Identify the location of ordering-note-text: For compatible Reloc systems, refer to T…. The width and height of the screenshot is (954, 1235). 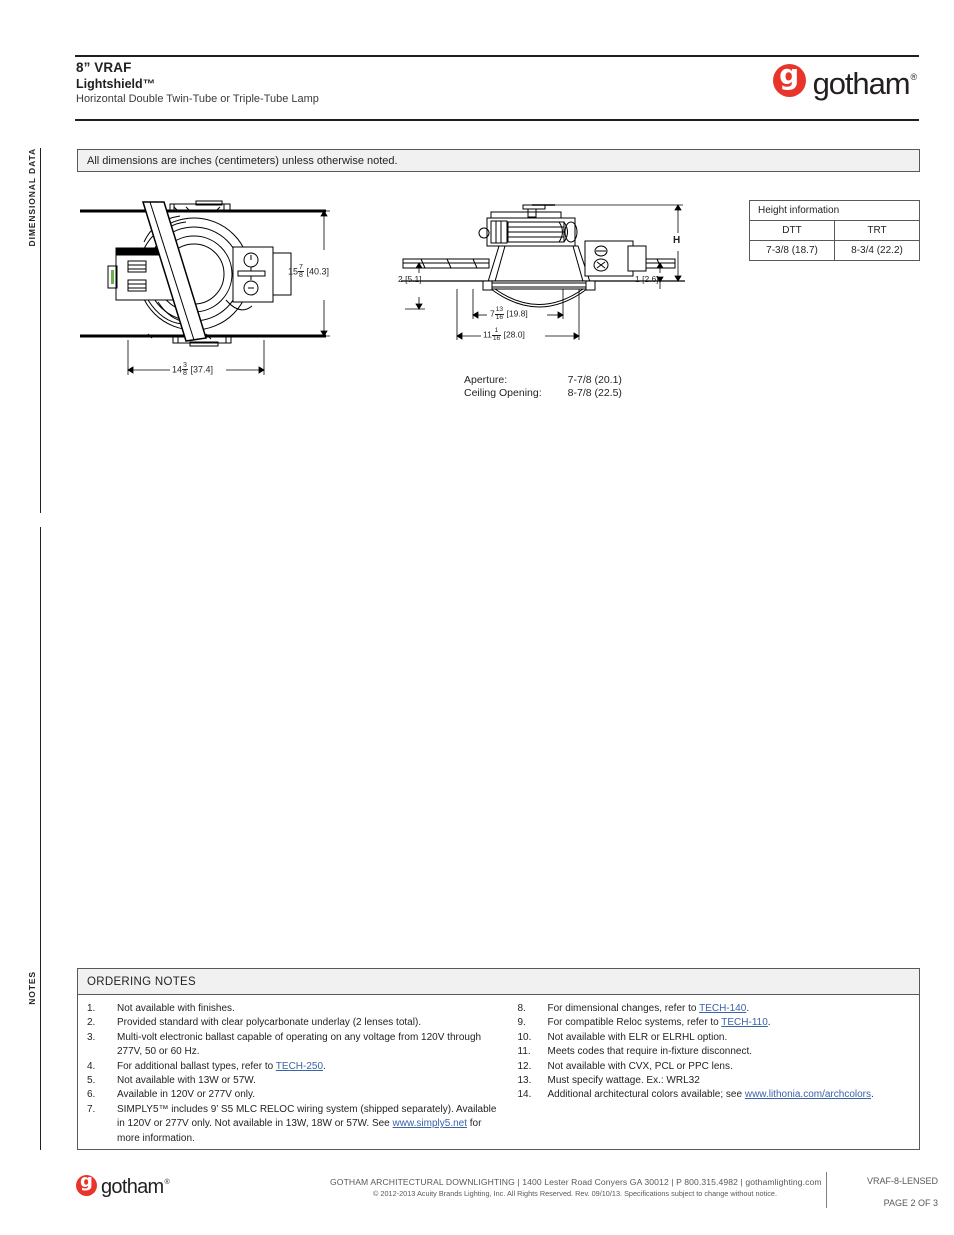
(659, 1023).